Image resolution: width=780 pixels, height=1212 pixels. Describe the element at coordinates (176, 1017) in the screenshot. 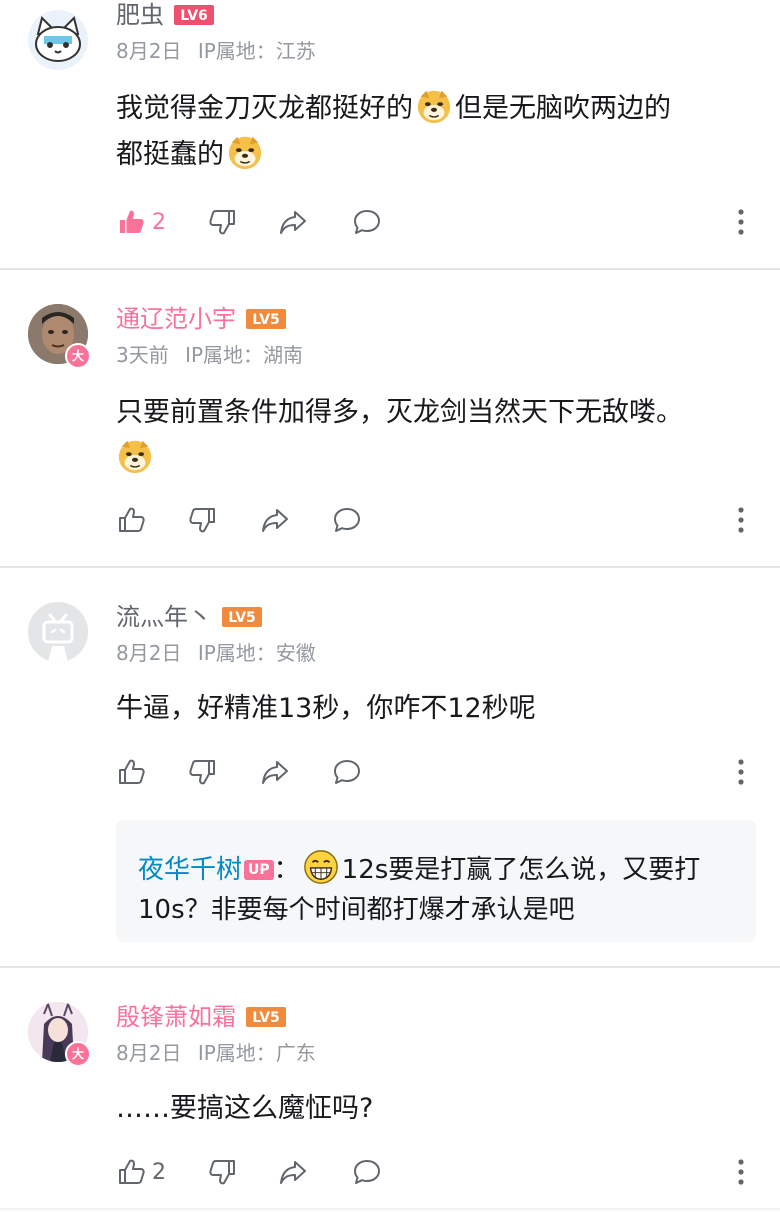

I see `username: 殷锋萧如霜` at that location.